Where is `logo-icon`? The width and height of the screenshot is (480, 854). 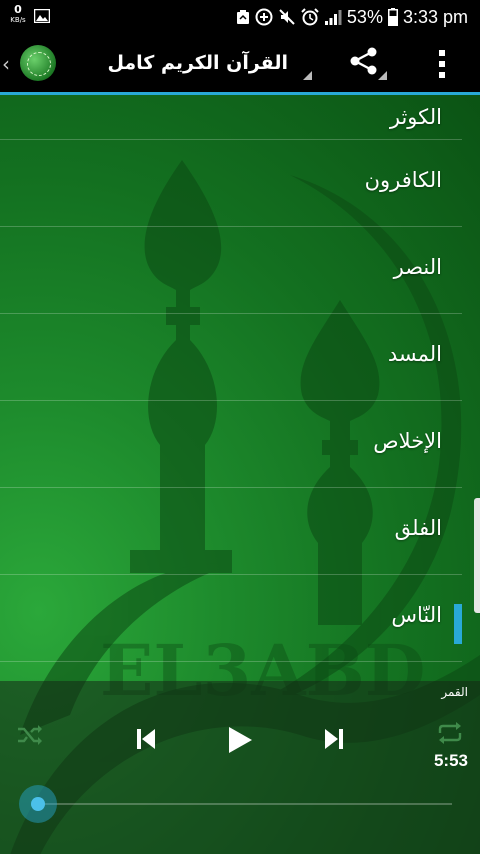 logo-icon is located at coordinates (38, 63).